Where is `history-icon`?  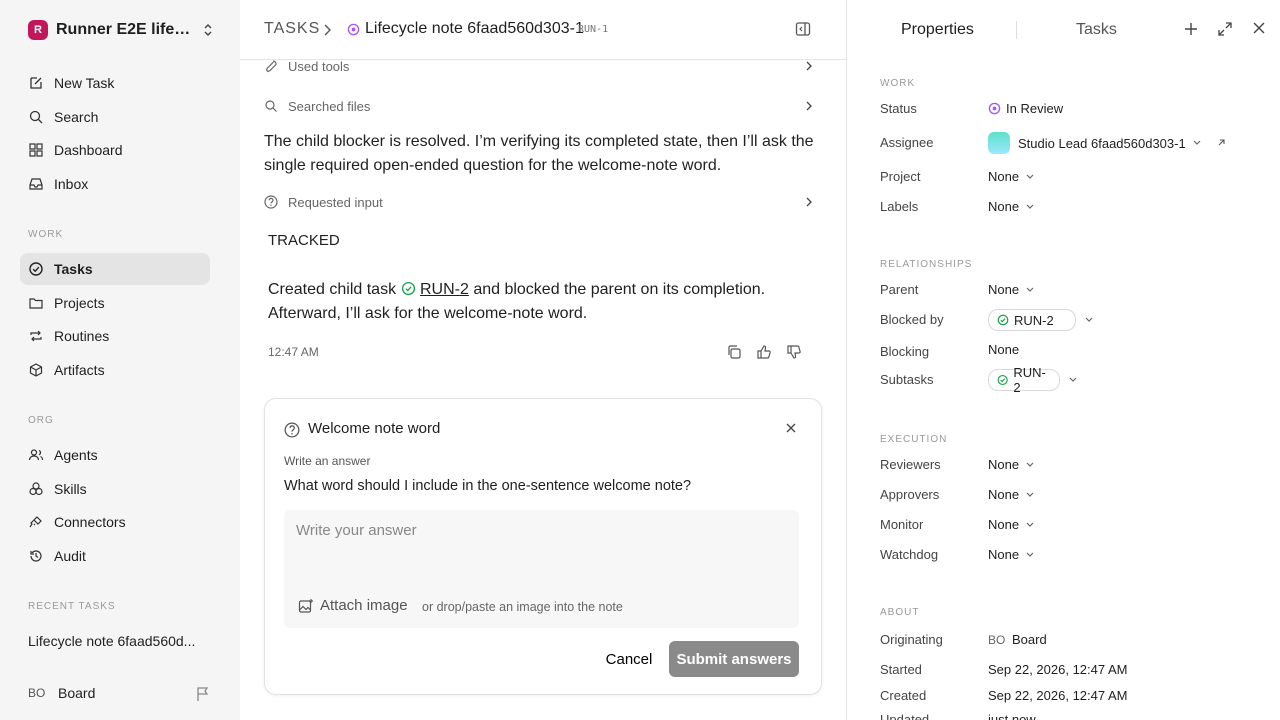 history-icon is located at coordinates (36, 556).